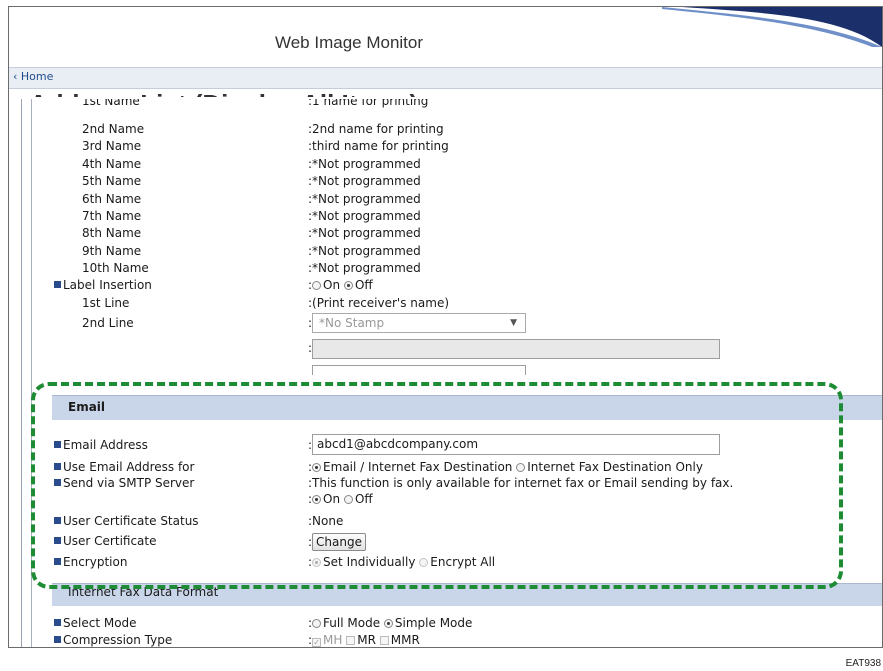 Image resolution: width=883 pixels, height=671 pixels. Describe the element at coordinates (363, 285) in the screenshot. I see `label-insertion-off-label: Off` at that location.